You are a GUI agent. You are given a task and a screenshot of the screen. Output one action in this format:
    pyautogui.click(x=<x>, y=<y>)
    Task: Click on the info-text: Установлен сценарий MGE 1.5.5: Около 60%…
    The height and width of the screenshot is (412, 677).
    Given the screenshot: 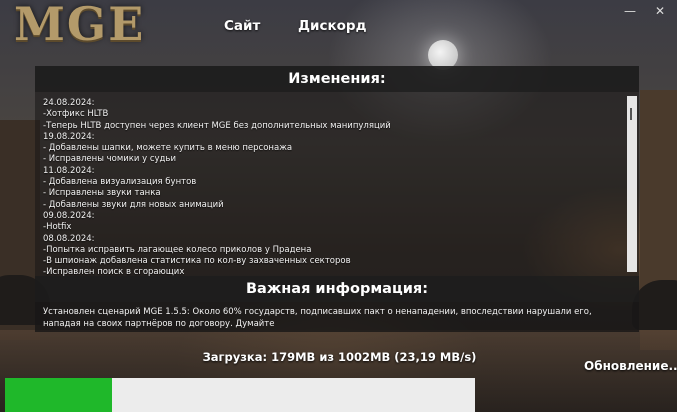 What is the action you would take?
    pyautogui.click(x=317, y=318)
    